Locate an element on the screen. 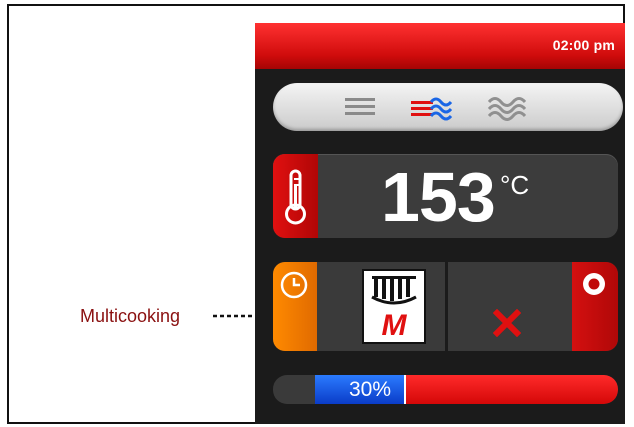  three-lines-icon is located at coordinates (360, 107).